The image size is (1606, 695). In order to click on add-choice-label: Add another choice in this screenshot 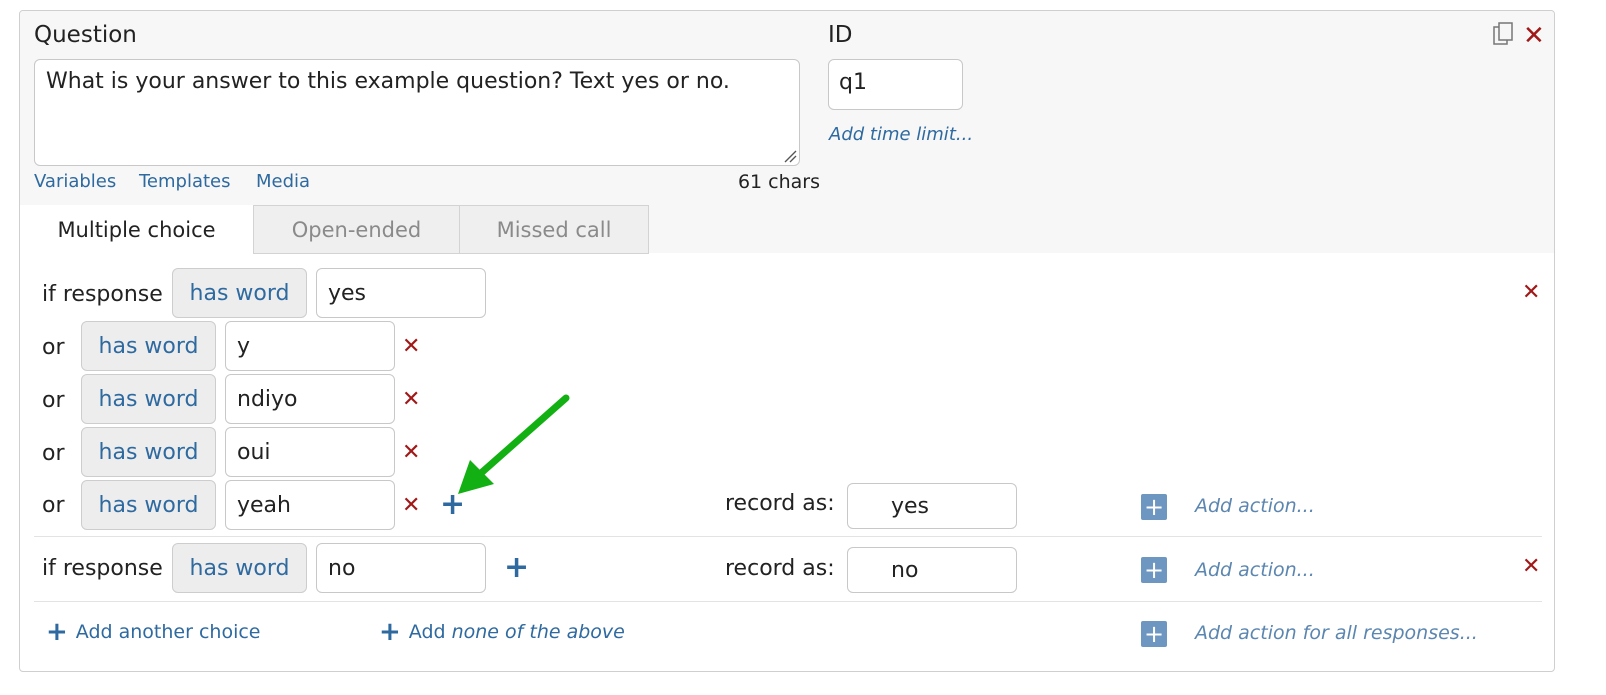, I will do `click(168, 632)`.